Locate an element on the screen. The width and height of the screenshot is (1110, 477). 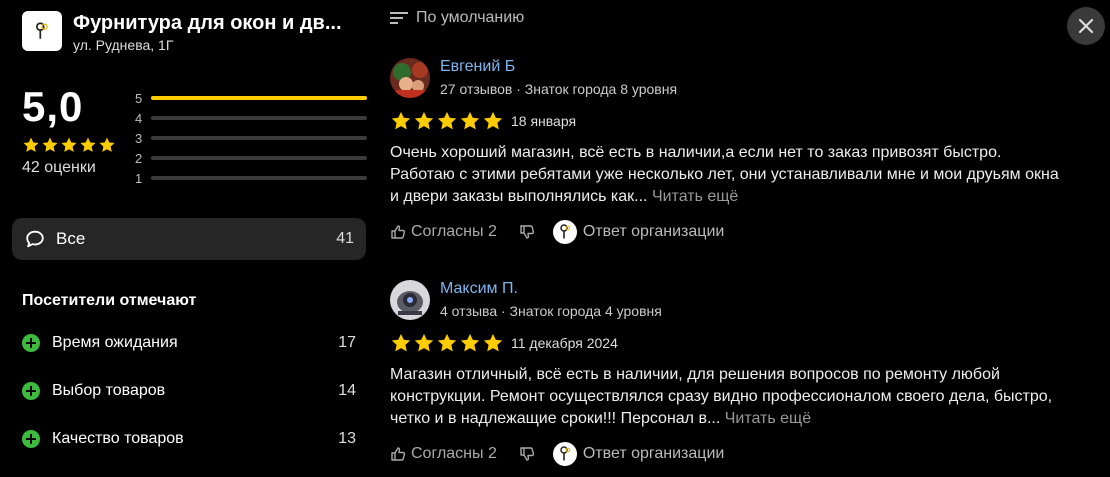
chat-bubble-icon is located at coordinates (35, 239).